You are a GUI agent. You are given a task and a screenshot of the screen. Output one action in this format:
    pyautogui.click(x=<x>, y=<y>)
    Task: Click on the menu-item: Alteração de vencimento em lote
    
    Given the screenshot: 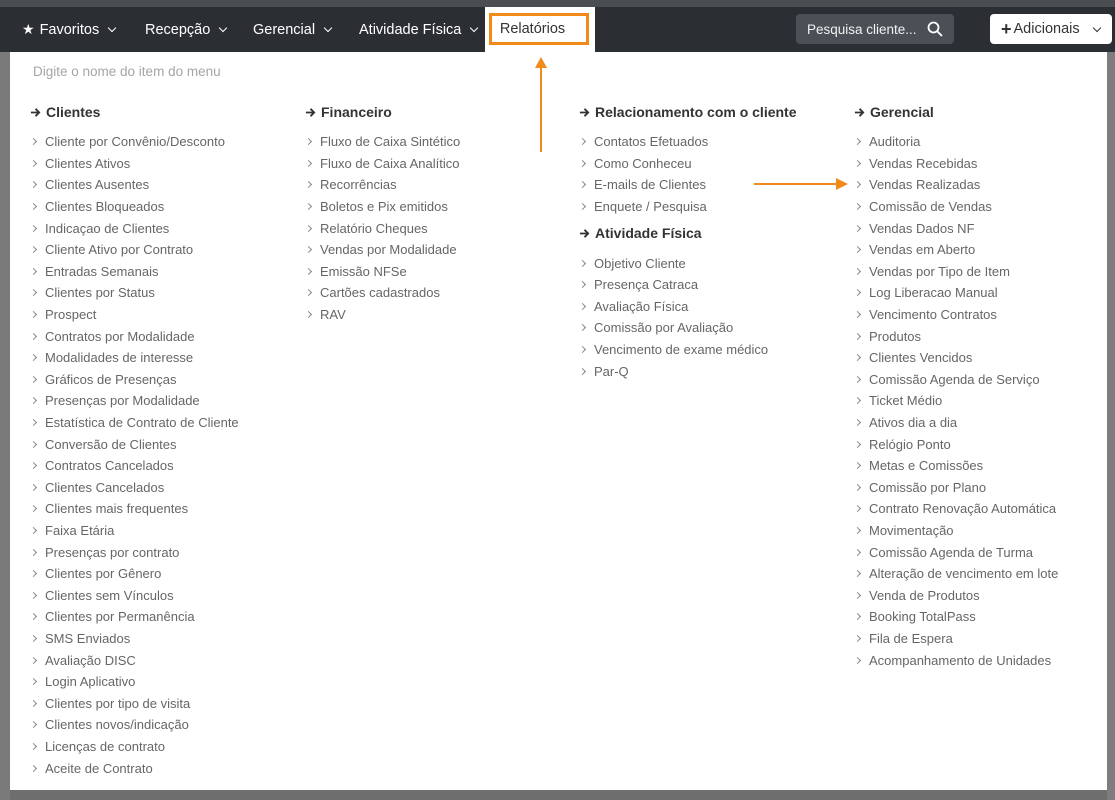 What is the action you would take?
    pyautogui.click(x=955, y=574)
    